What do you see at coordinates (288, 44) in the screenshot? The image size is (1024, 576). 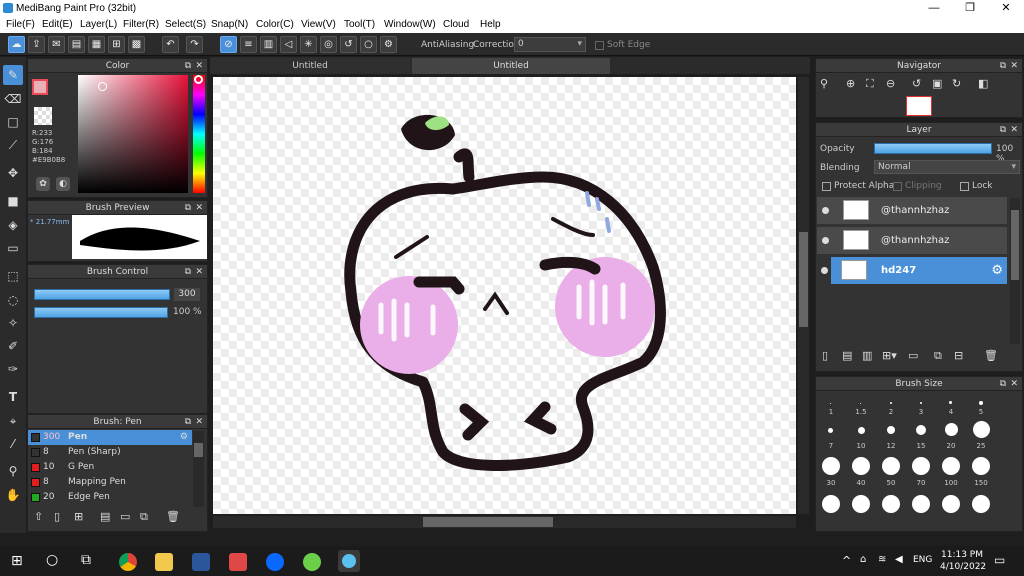 I see `perspective-snap-icon: ◁` at bounding box center [288, 44].